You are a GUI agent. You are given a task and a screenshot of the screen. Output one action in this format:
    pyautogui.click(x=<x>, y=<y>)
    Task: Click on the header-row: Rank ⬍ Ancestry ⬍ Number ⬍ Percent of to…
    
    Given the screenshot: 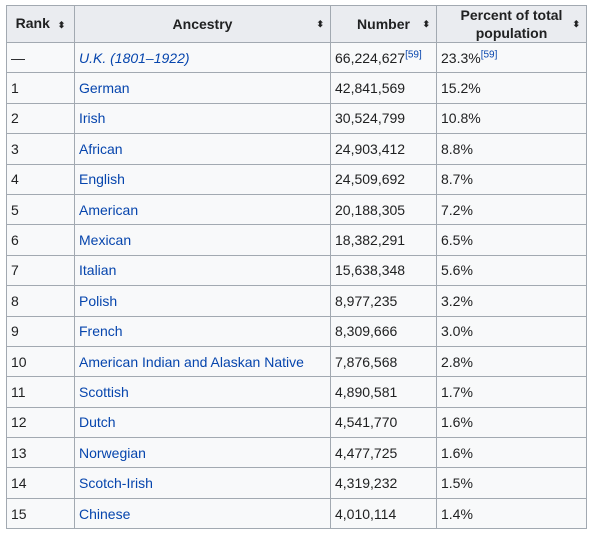 What is the action you would take?
    pyautogui.click(x=296, y=24)
    